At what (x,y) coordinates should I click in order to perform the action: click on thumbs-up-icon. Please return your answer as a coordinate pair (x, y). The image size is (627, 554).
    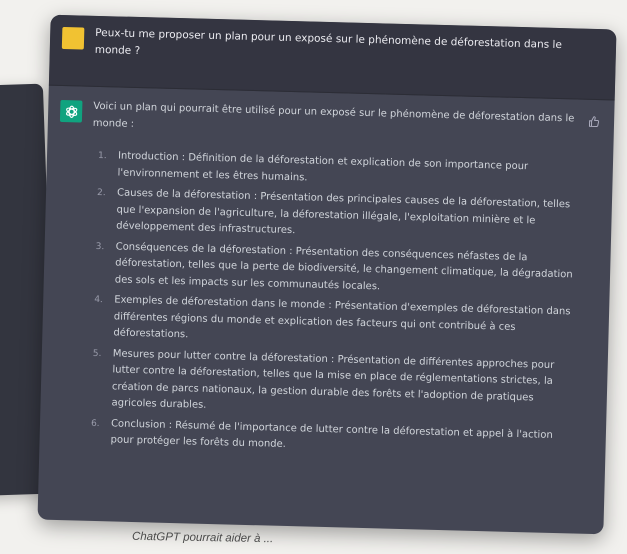
    Looking at the image, I should click on (594, 123).